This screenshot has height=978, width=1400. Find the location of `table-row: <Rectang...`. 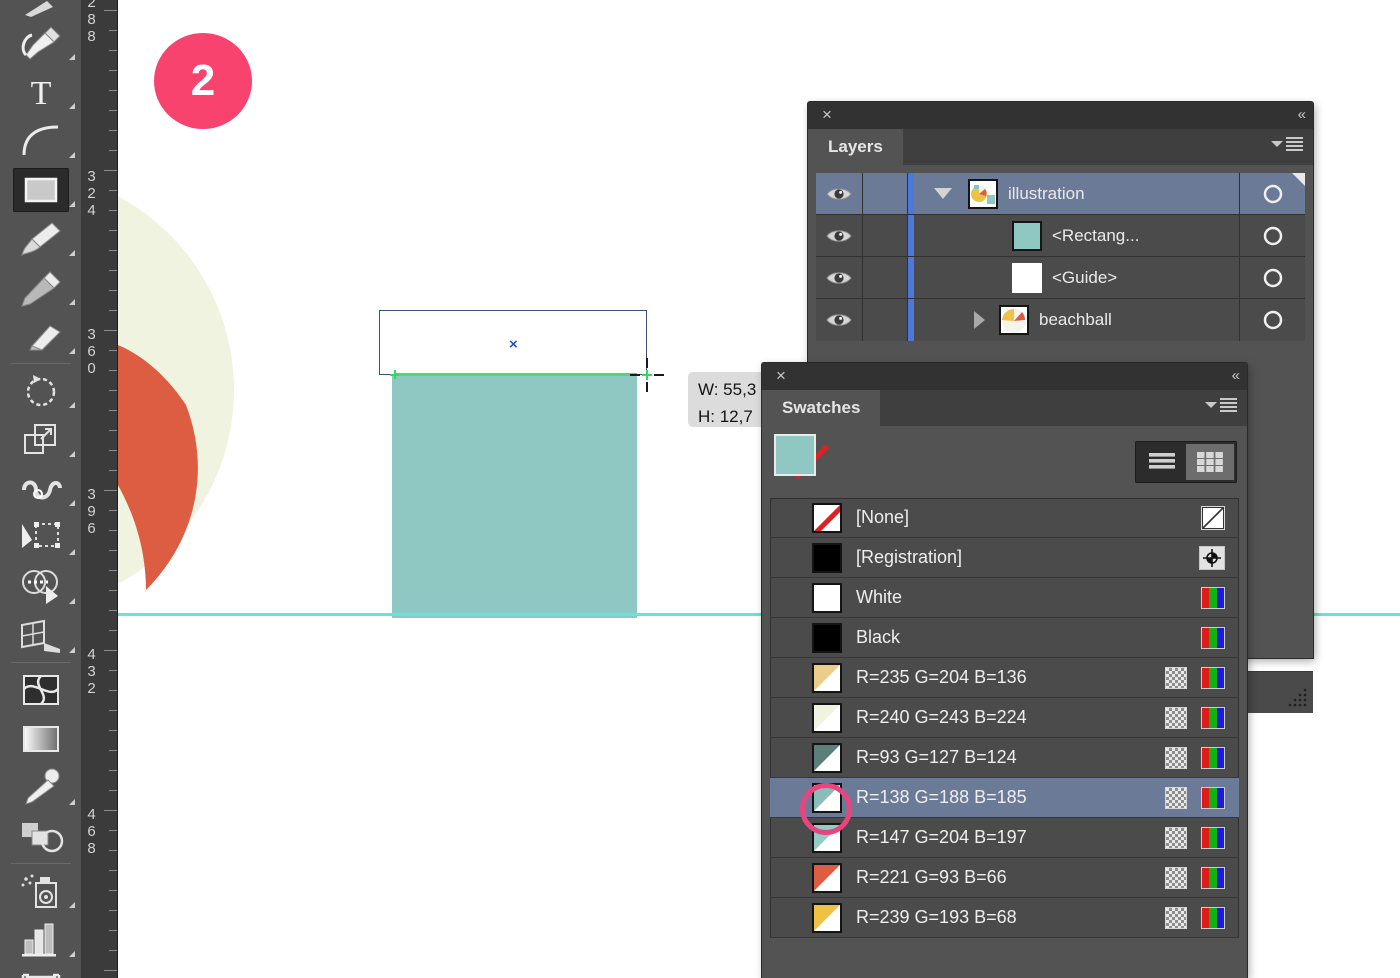

table-row: <Rectang... is located at coordinates (1060, 236).